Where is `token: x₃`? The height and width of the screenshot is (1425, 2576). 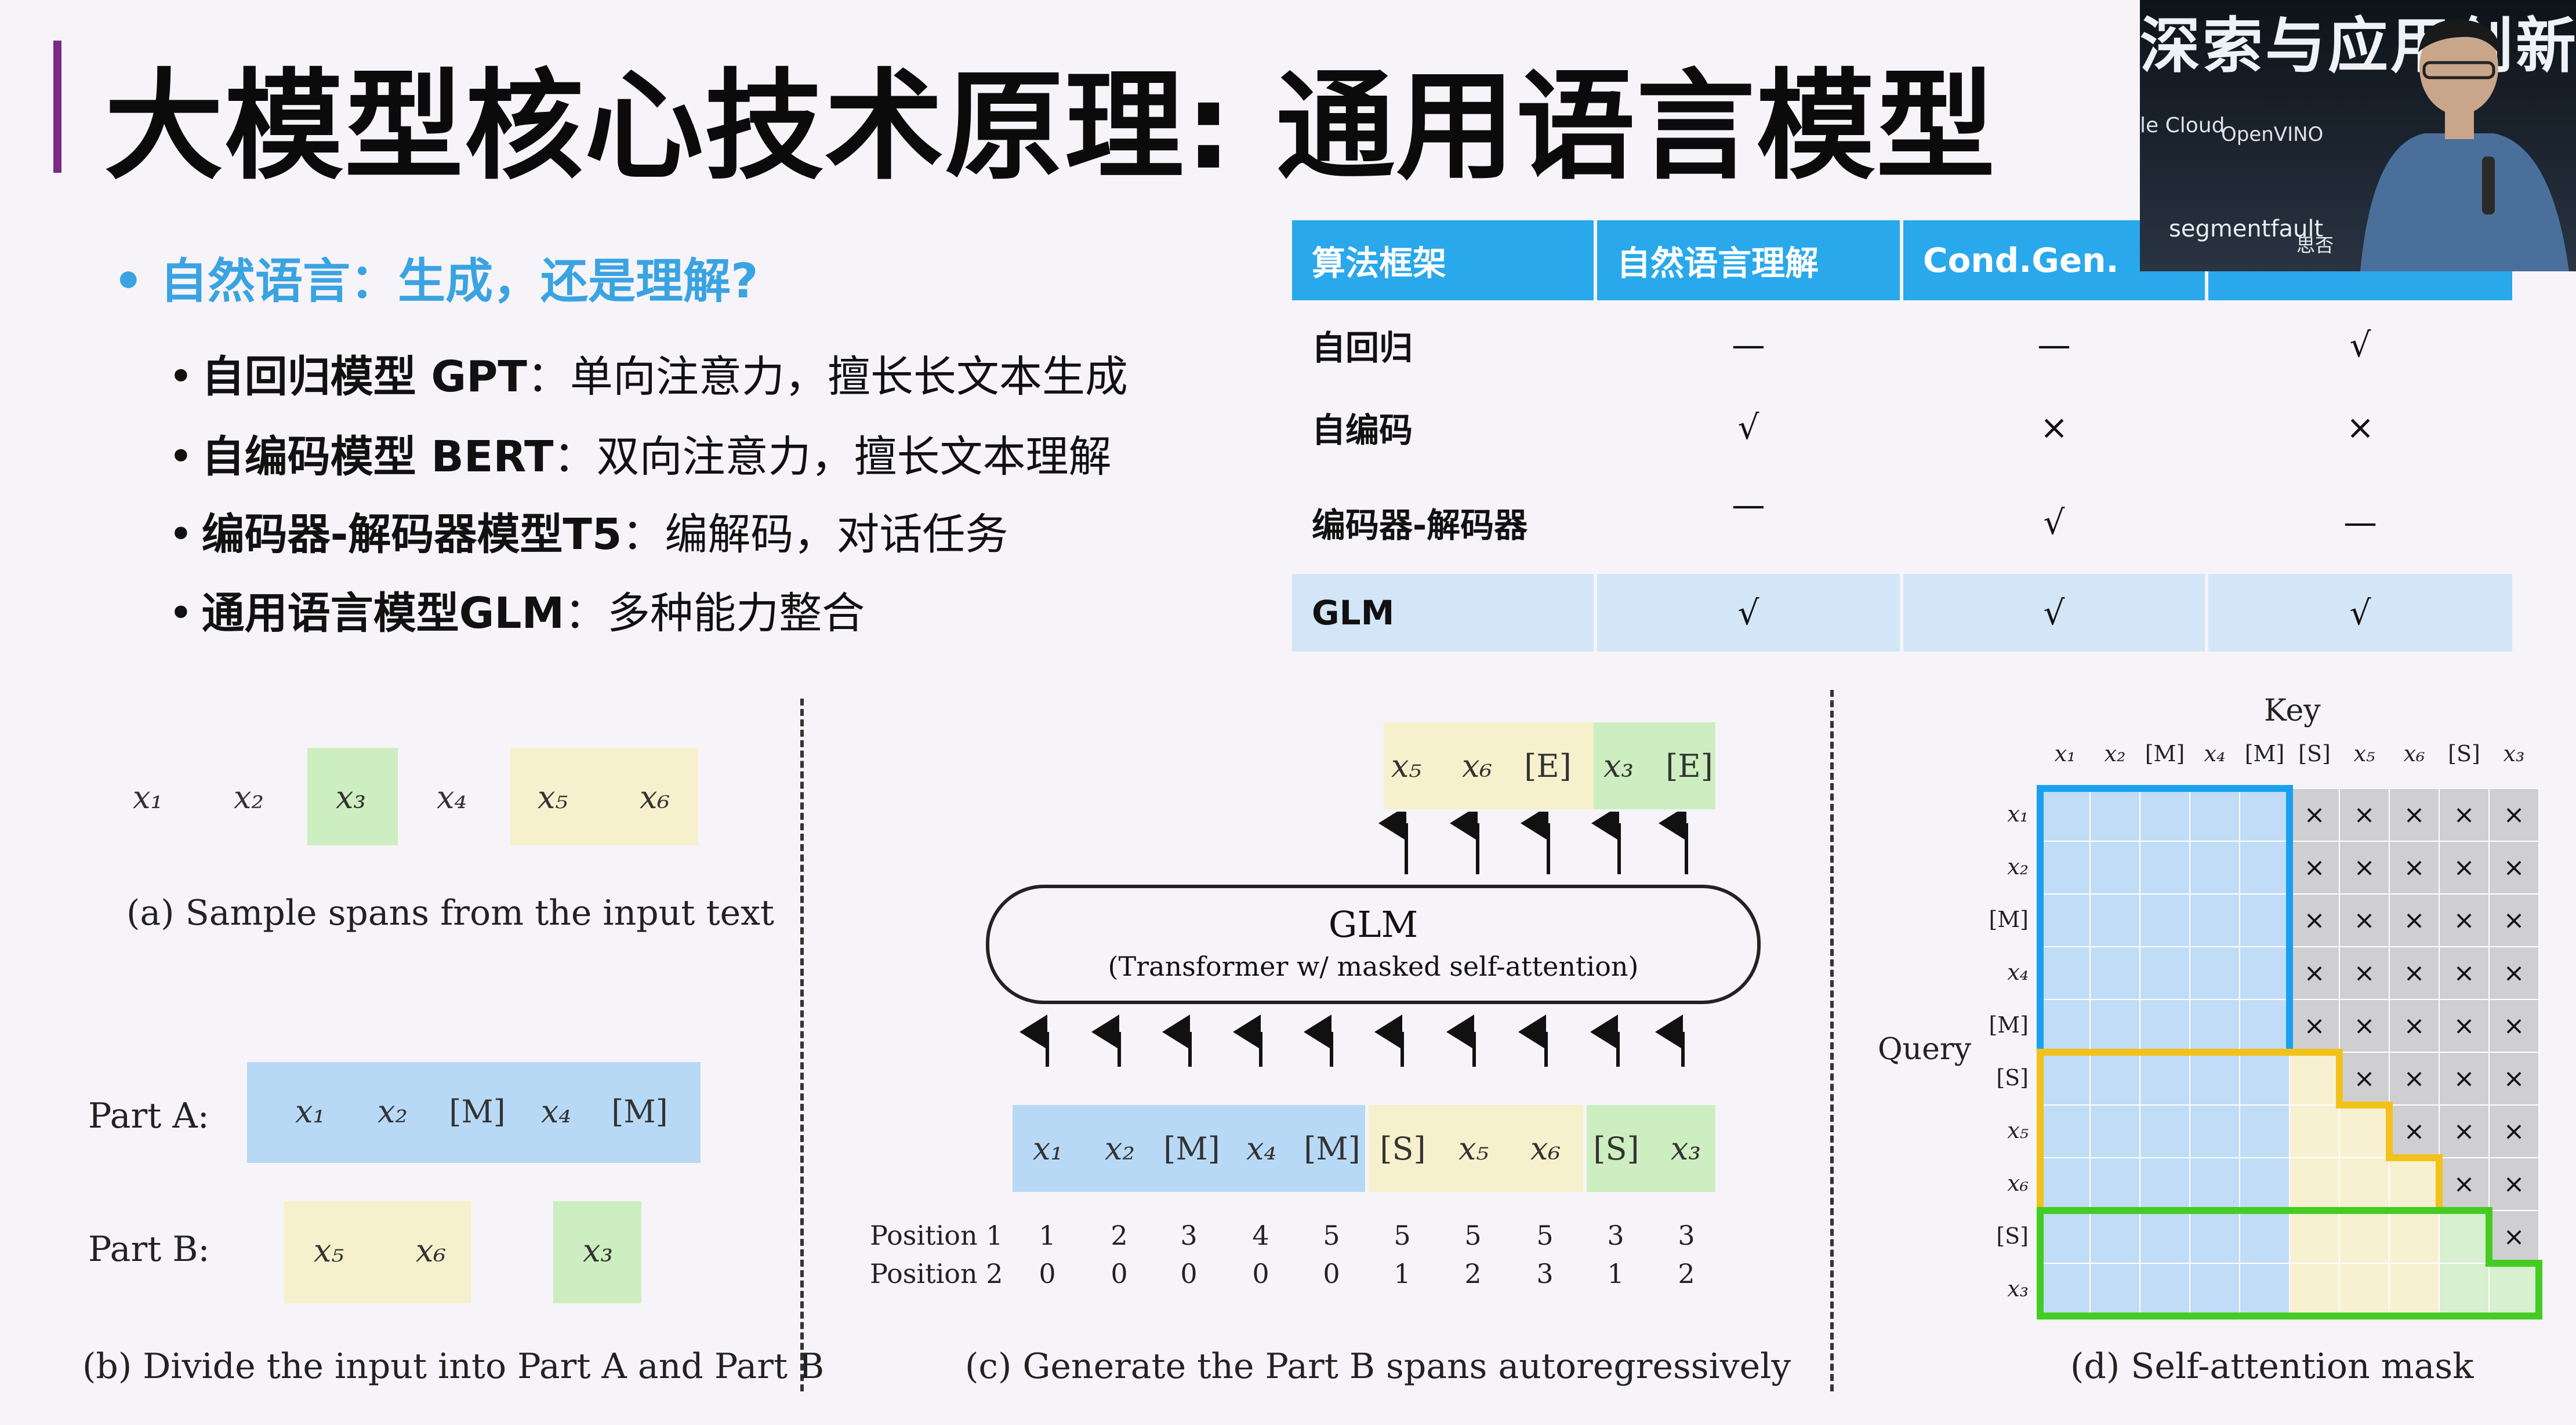 token: x₃ is located at coordinates (1618, 765).